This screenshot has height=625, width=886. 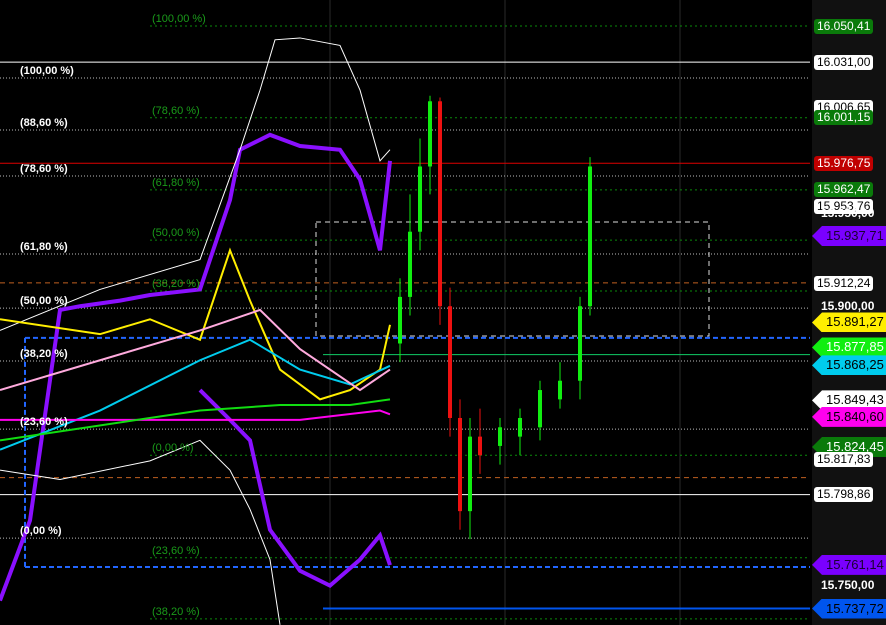 What do you see at coordinates (844, 459) in the screenshot?
I see `price-label: 15.817,83` at bounding box center [844, 459].